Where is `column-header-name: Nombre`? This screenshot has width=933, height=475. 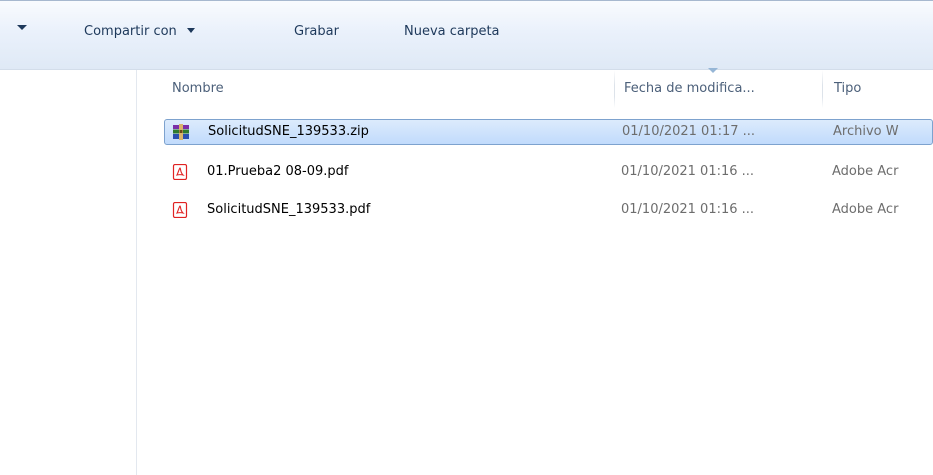
column-header-name: Nombre is located at coordinates (198, 89).